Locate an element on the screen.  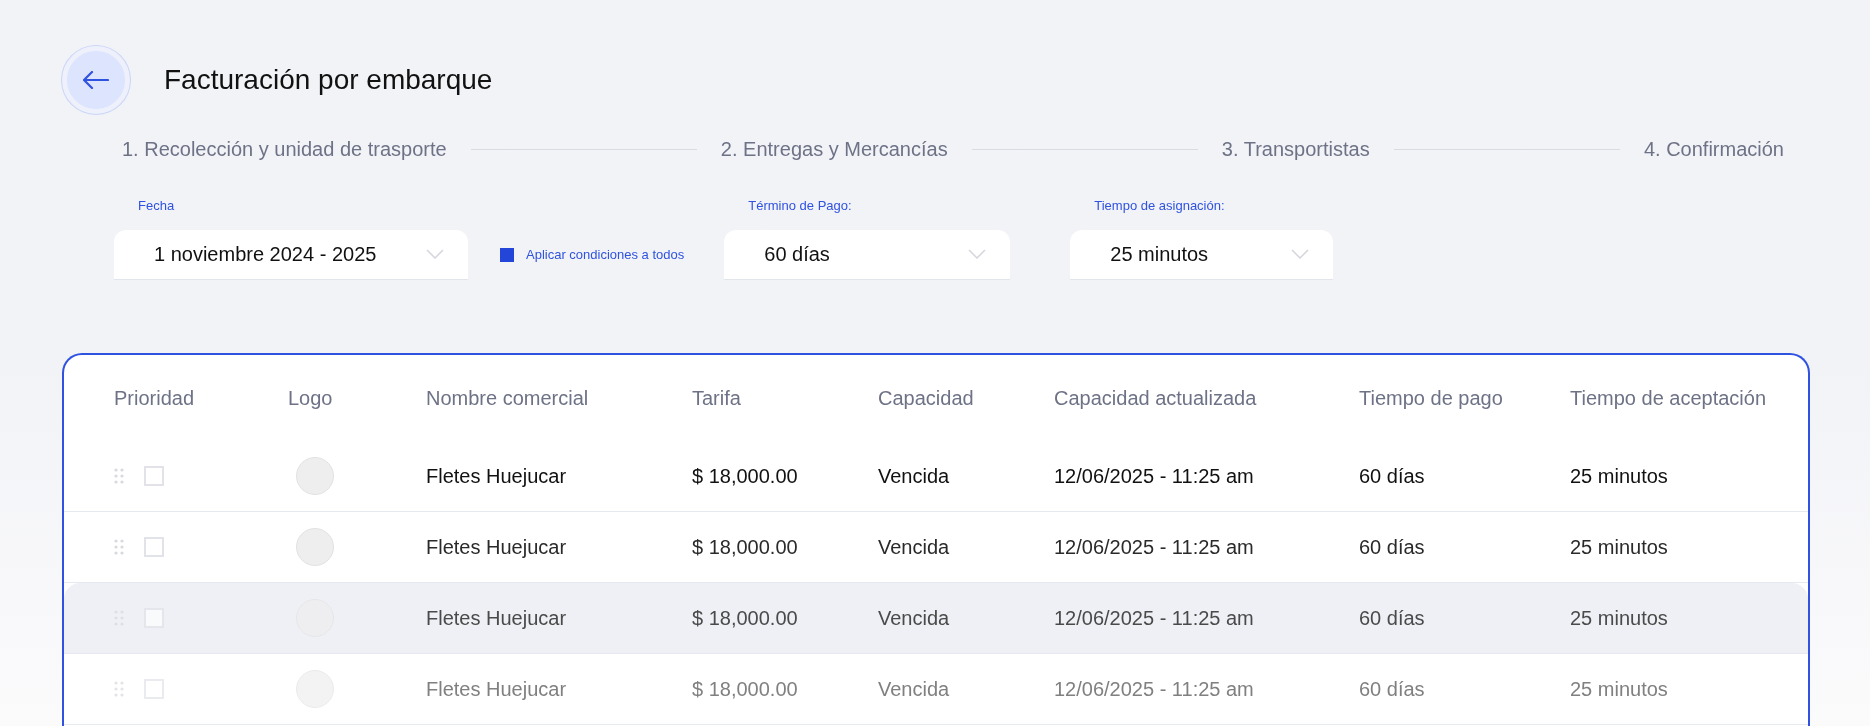
arrow-left-icon is located at coordinates (96, 80).